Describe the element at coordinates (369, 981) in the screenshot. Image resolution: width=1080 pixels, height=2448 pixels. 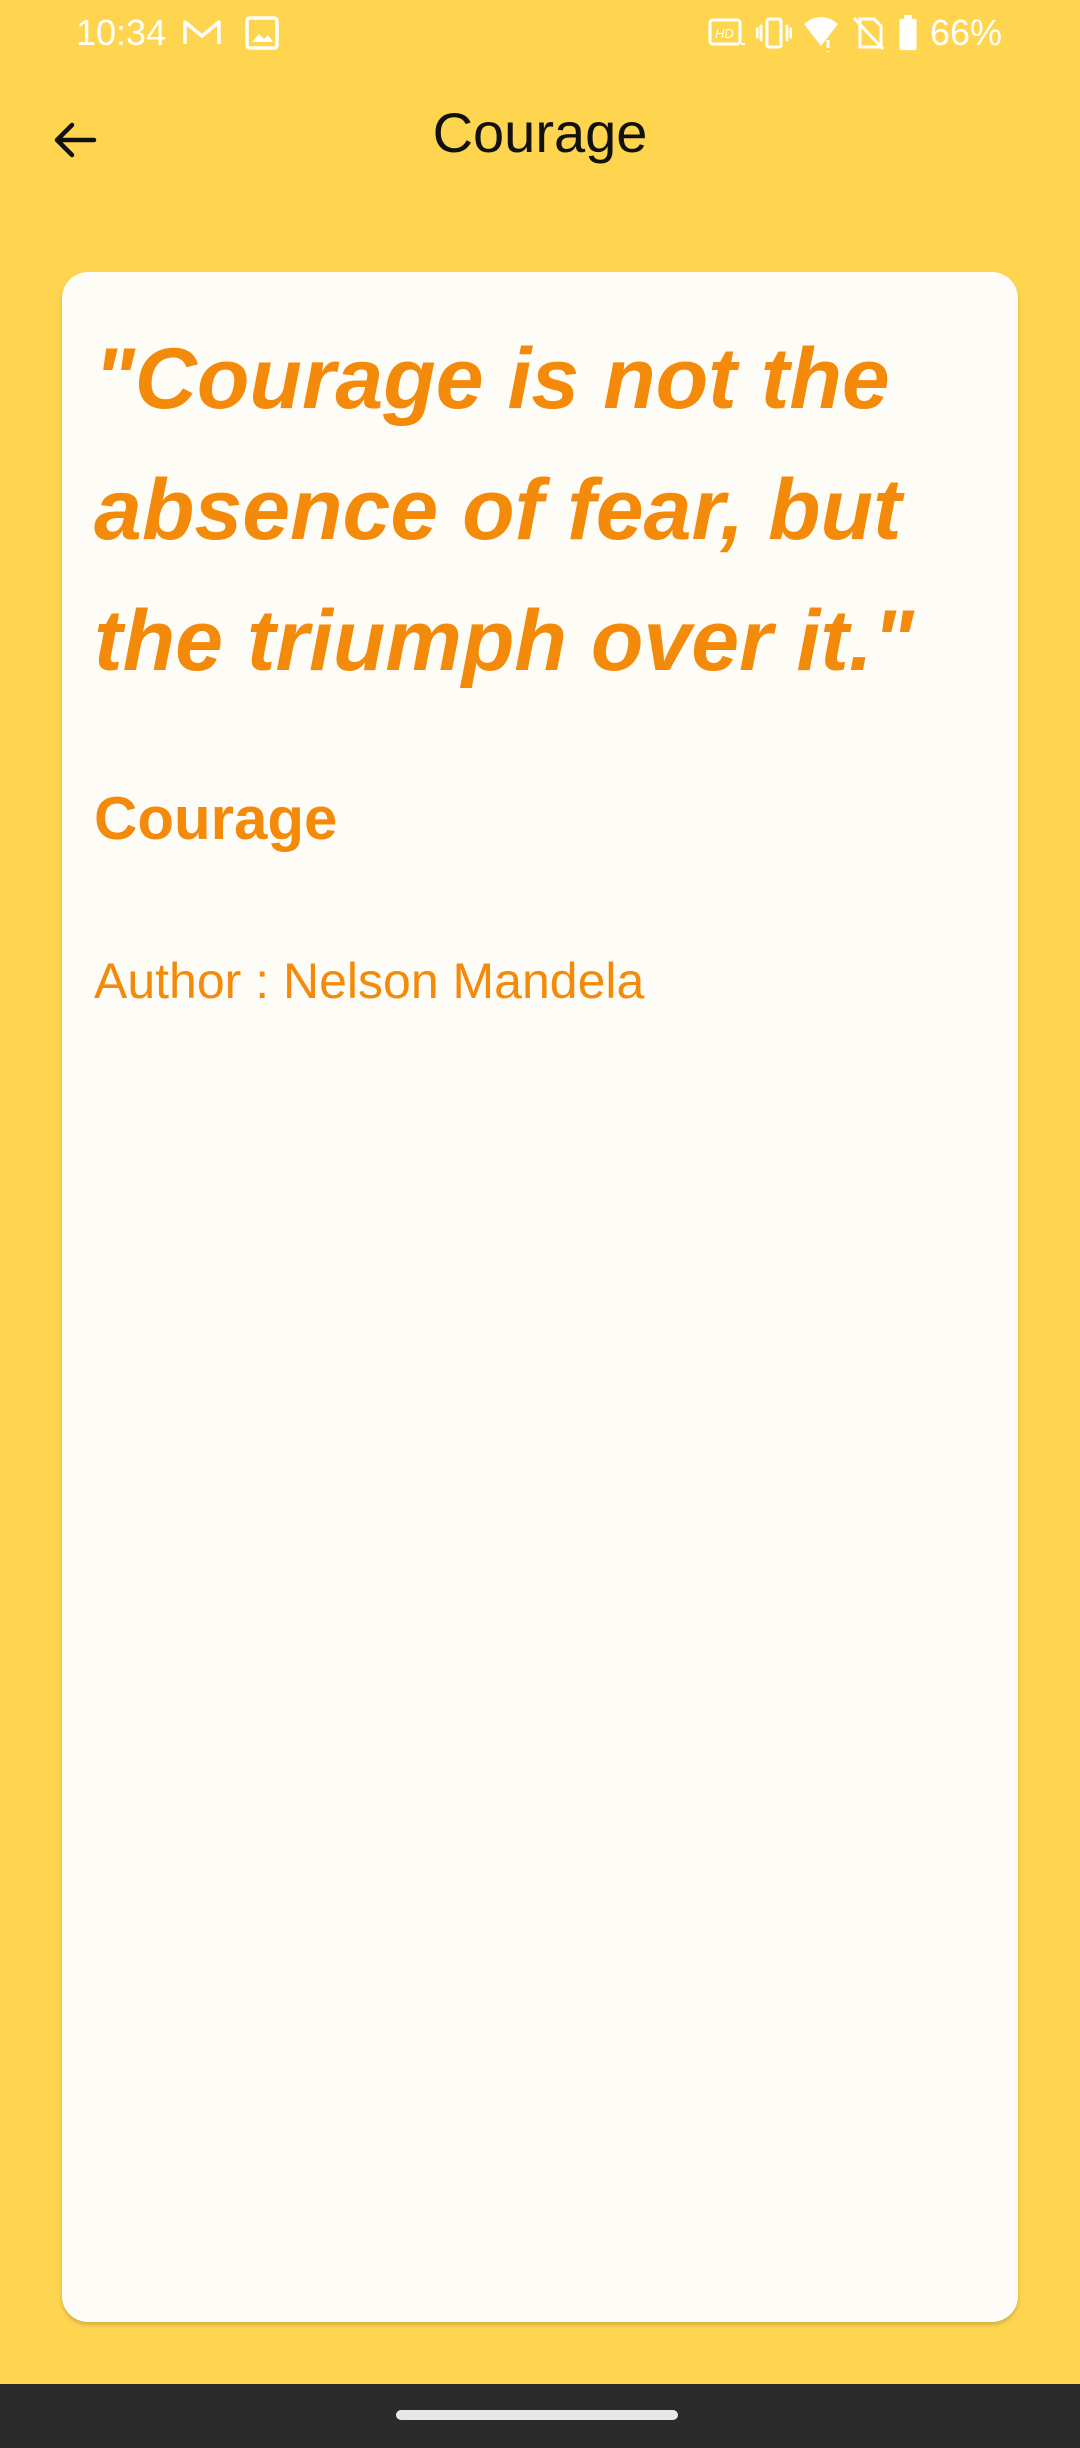
I see `quote-author: Author : Nelson Mandela` at that location.